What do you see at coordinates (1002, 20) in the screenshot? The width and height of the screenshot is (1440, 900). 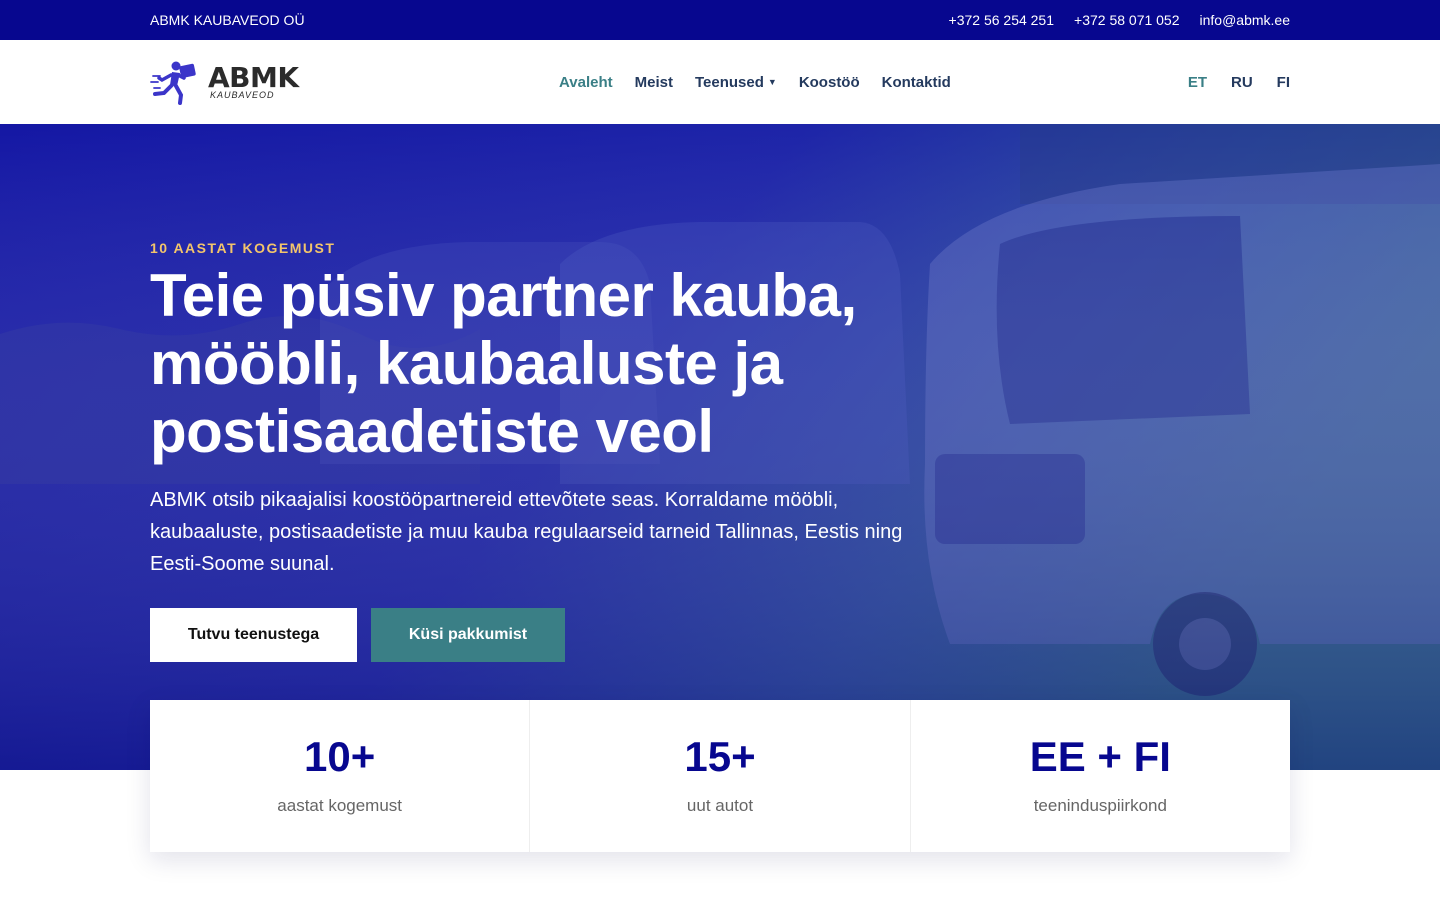 I see `phone-link-1: +372 56 254 251` at bounding box center [1002, 20].